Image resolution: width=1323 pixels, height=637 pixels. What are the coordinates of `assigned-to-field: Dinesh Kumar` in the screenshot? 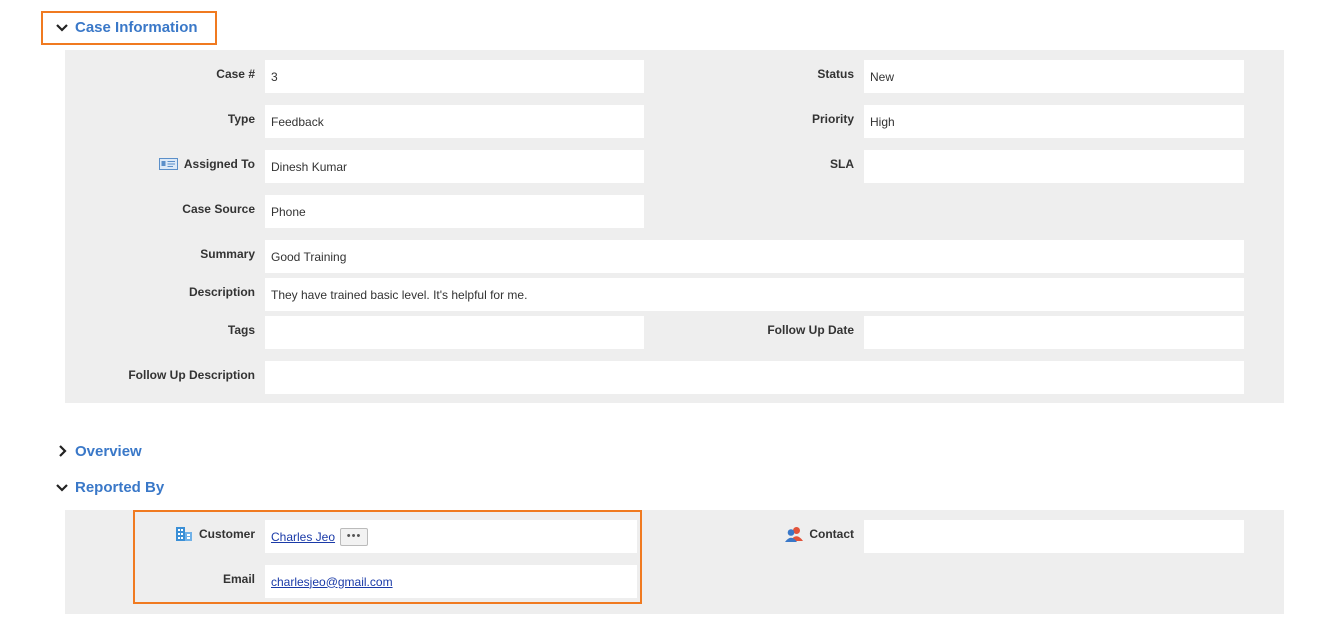 It's located at (454, 166).